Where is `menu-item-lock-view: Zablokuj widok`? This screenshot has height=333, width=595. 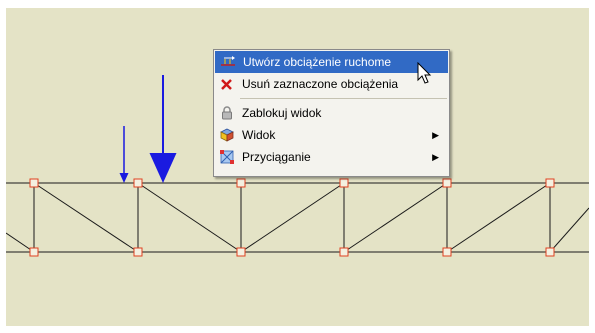 menu-item-lock-view: Zablokuj widok is located at coordinates (331, 113).